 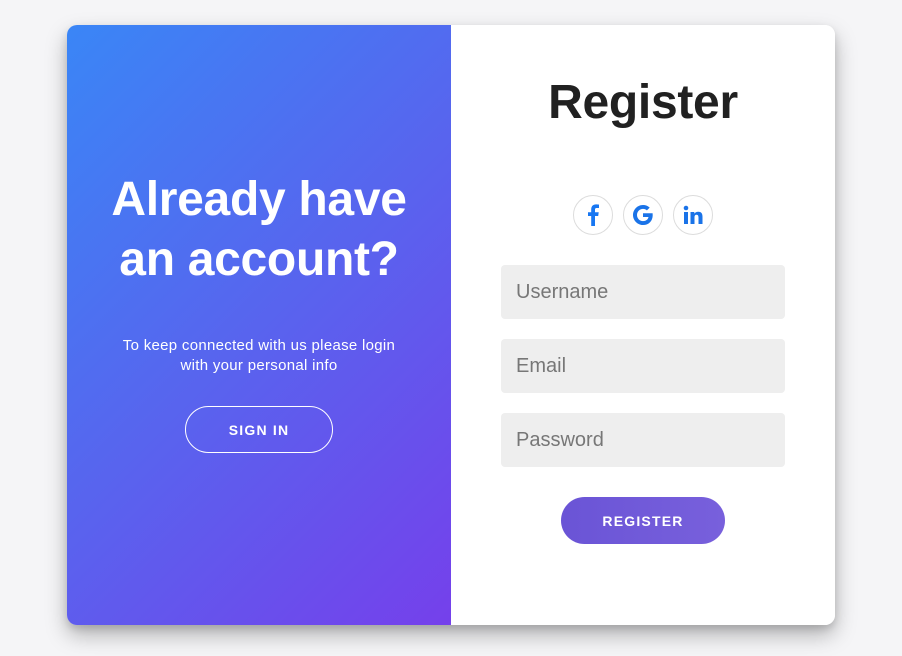 I want to click on username-input, so click(x=643, y=292).